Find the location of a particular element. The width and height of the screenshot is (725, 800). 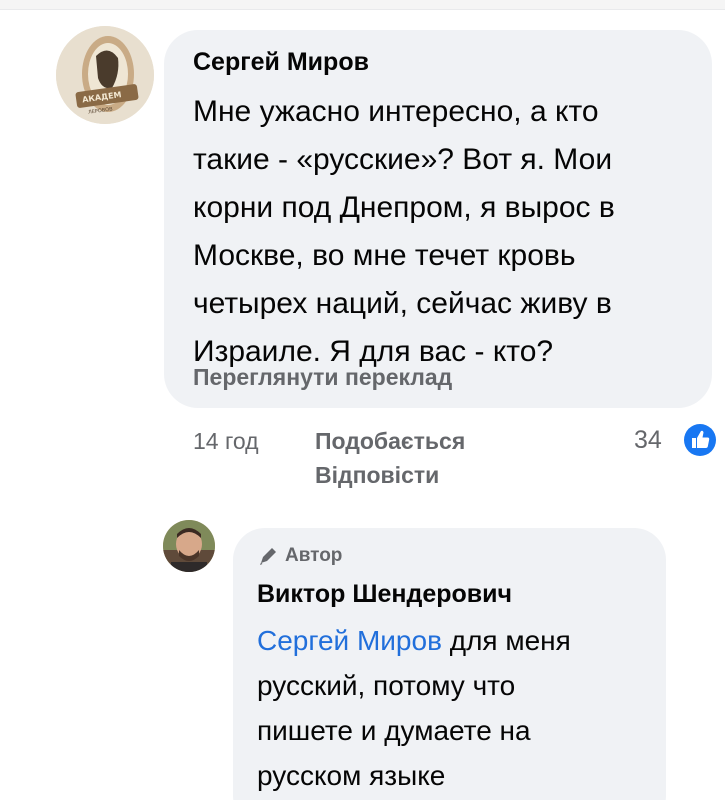

reply-text-fragment: для меня is located at coordinates (506, 640).